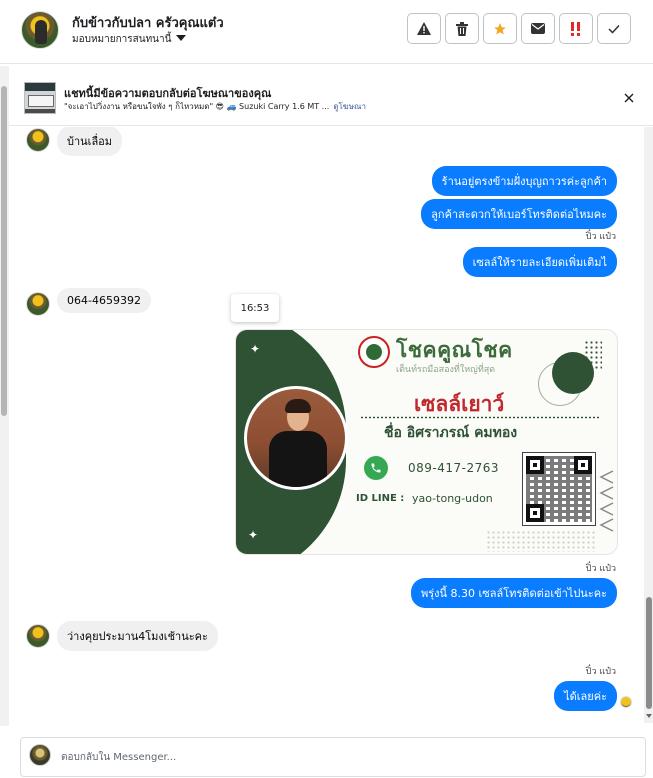 This screenshot has width=653, height=778. Describe the element at coordinates (104, 300) in the screenshot. I see `incoming-message: 064-4659392` at that location.